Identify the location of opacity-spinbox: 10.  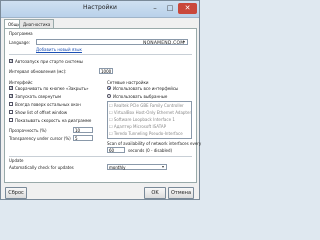
(83, 130).